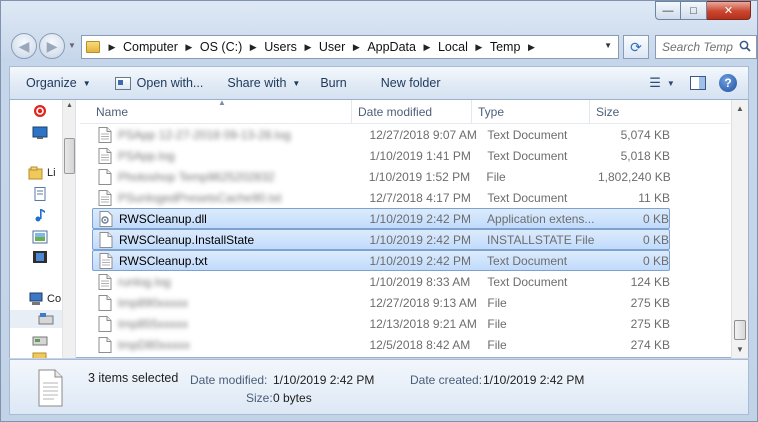  I want to click on breadcrumb-os-drive: OS (C:), so click(221, 47).